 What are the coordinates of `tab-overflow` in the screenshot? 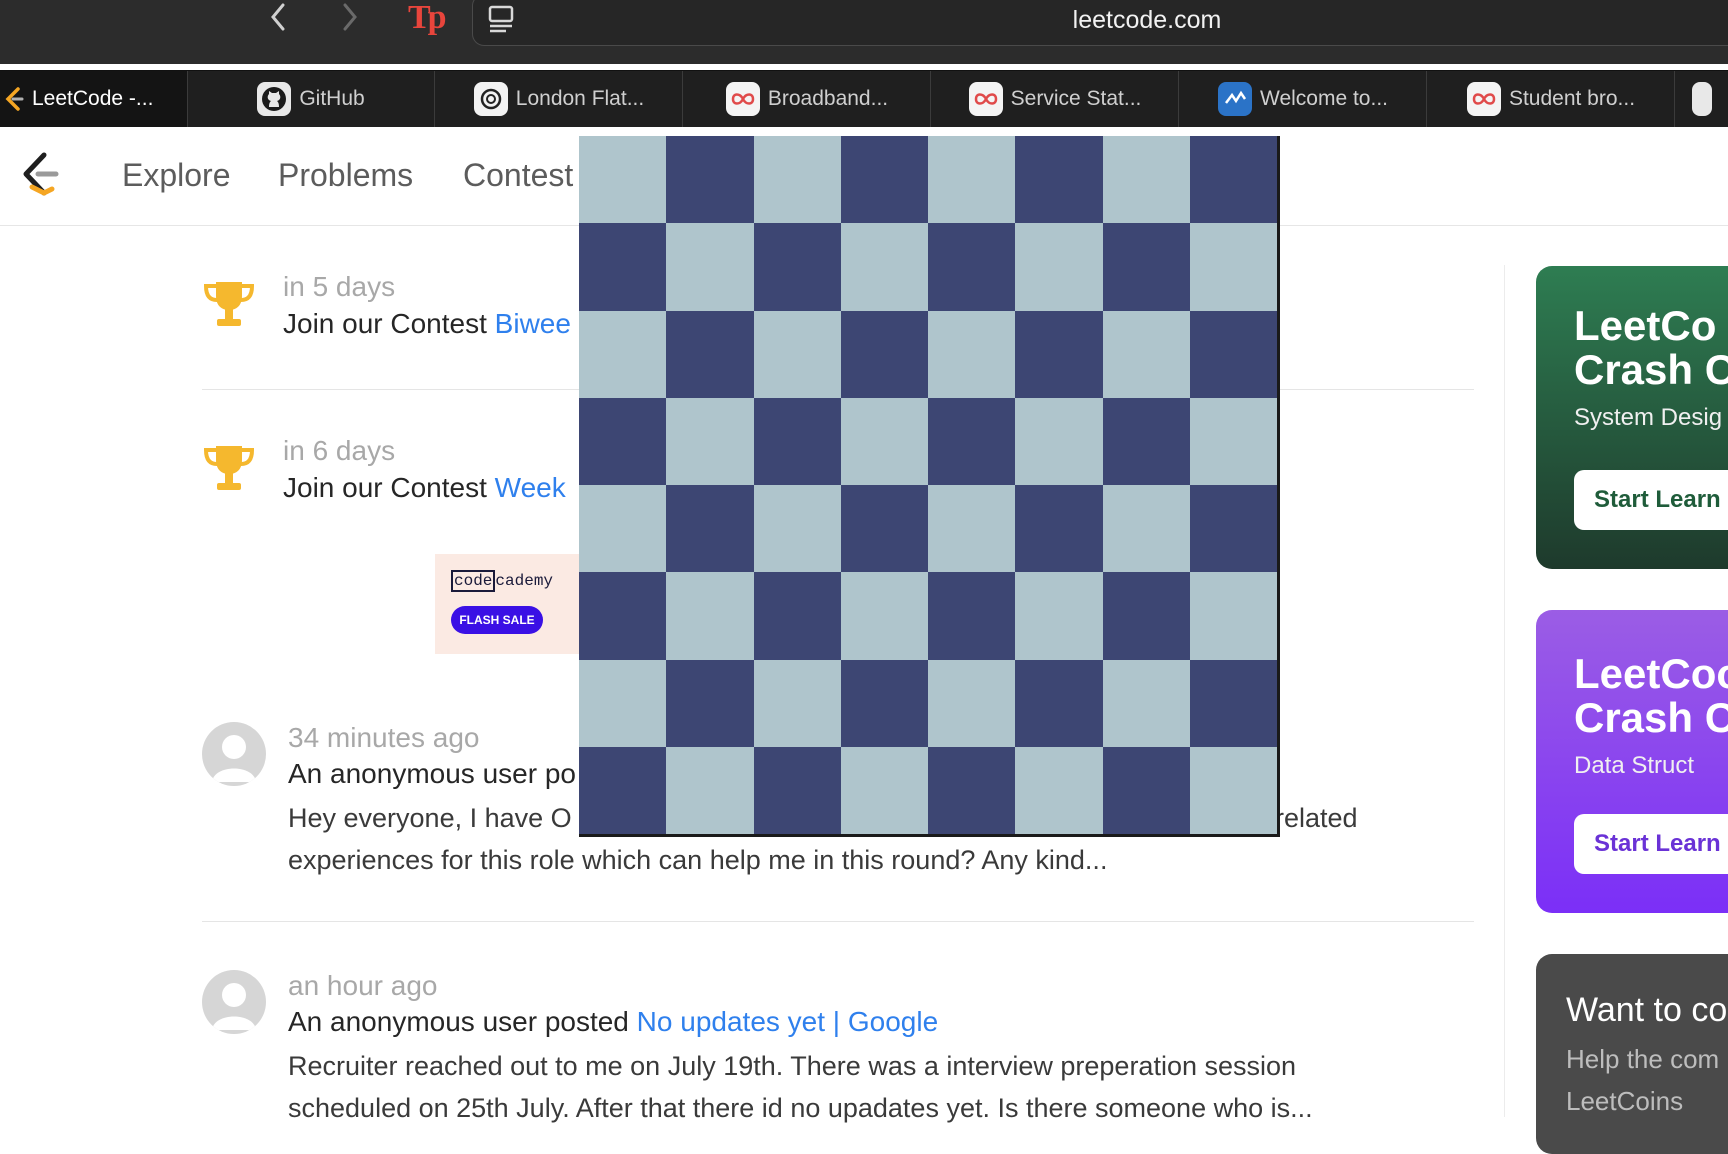 It's located at (1702, 99).